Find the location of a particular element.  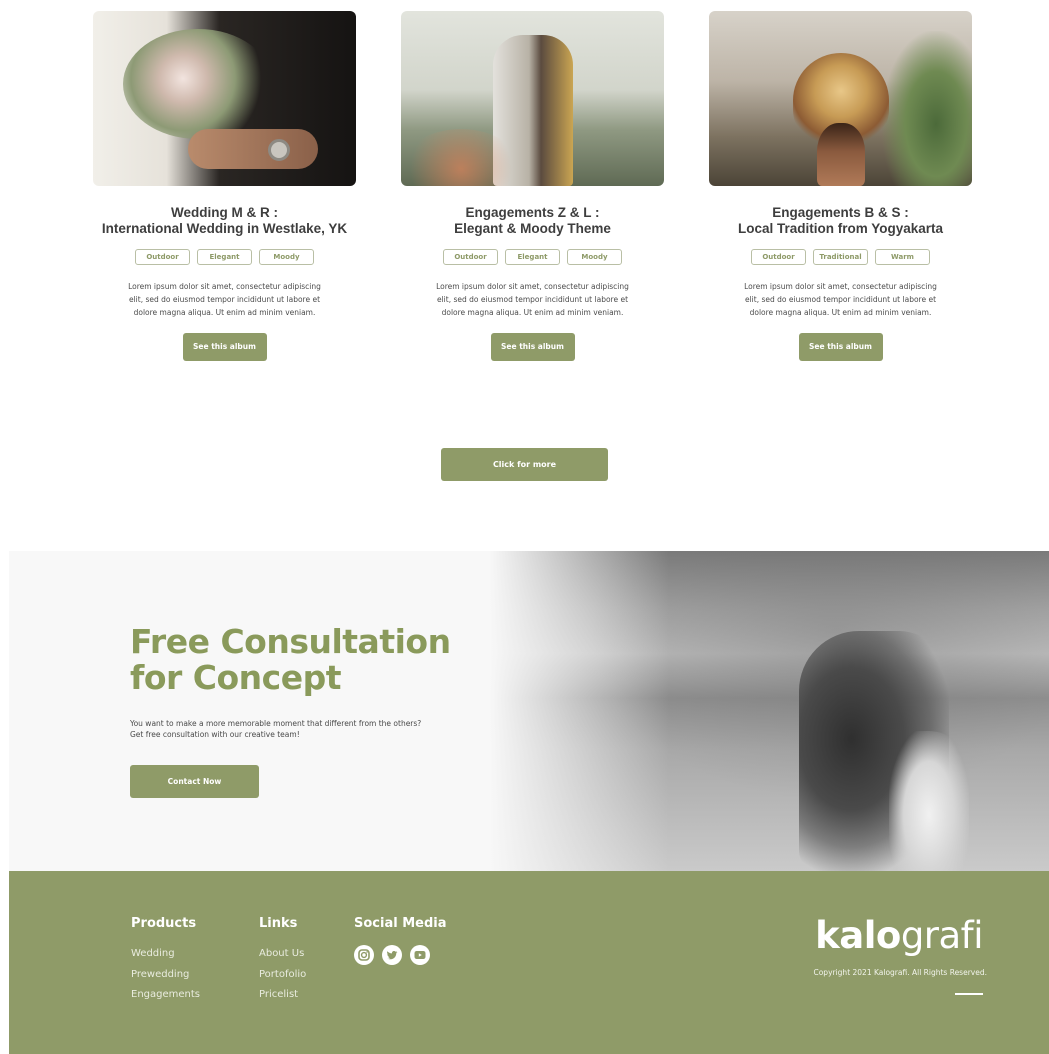

logo-underline is located at coordinates (969, 994).